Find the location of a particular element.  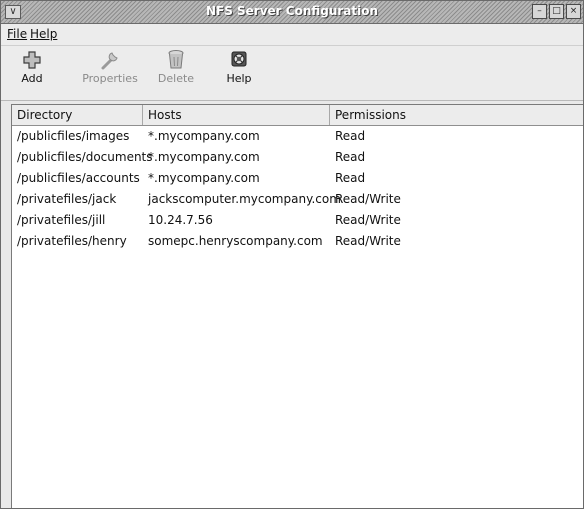

cell-hosts: 10.24.7.56 is located at coordinates (180, 220).